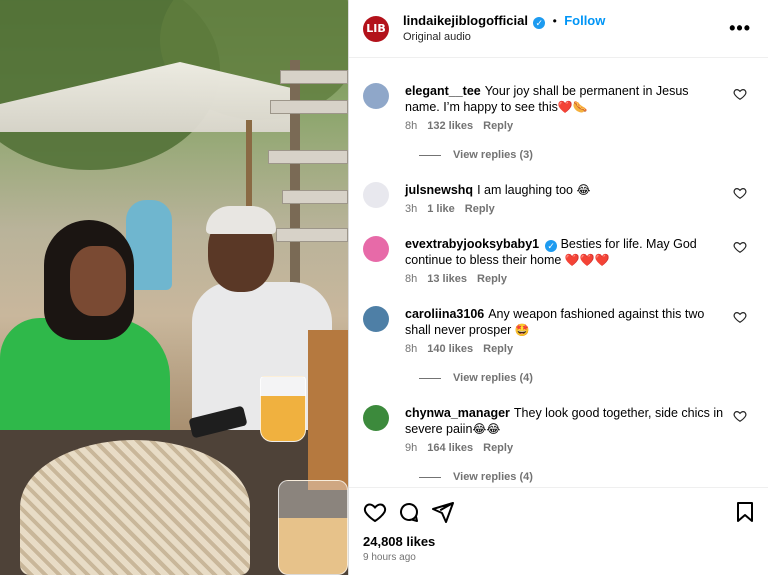 Image resolution: width=768 pixels, height=575 pixels. Describe the element at coordinates (375, 512) in the screenshot. I see `like-icon` at that location.